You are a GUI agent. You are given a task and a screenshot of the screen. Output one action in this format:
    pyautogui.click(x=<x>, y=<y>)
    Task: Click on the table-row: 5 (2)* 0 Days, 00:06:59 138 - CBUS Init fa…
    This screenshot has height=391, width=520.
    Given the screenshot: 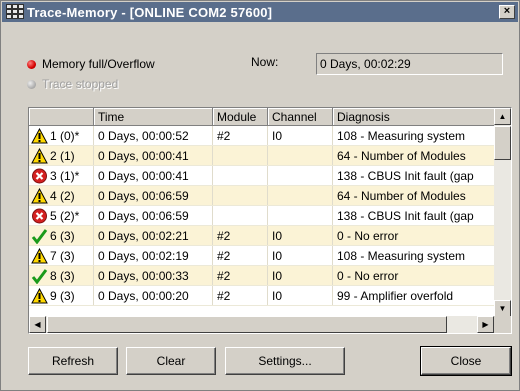 What is the action you would take?
    pyautogui.click(x=262, y=216)
    